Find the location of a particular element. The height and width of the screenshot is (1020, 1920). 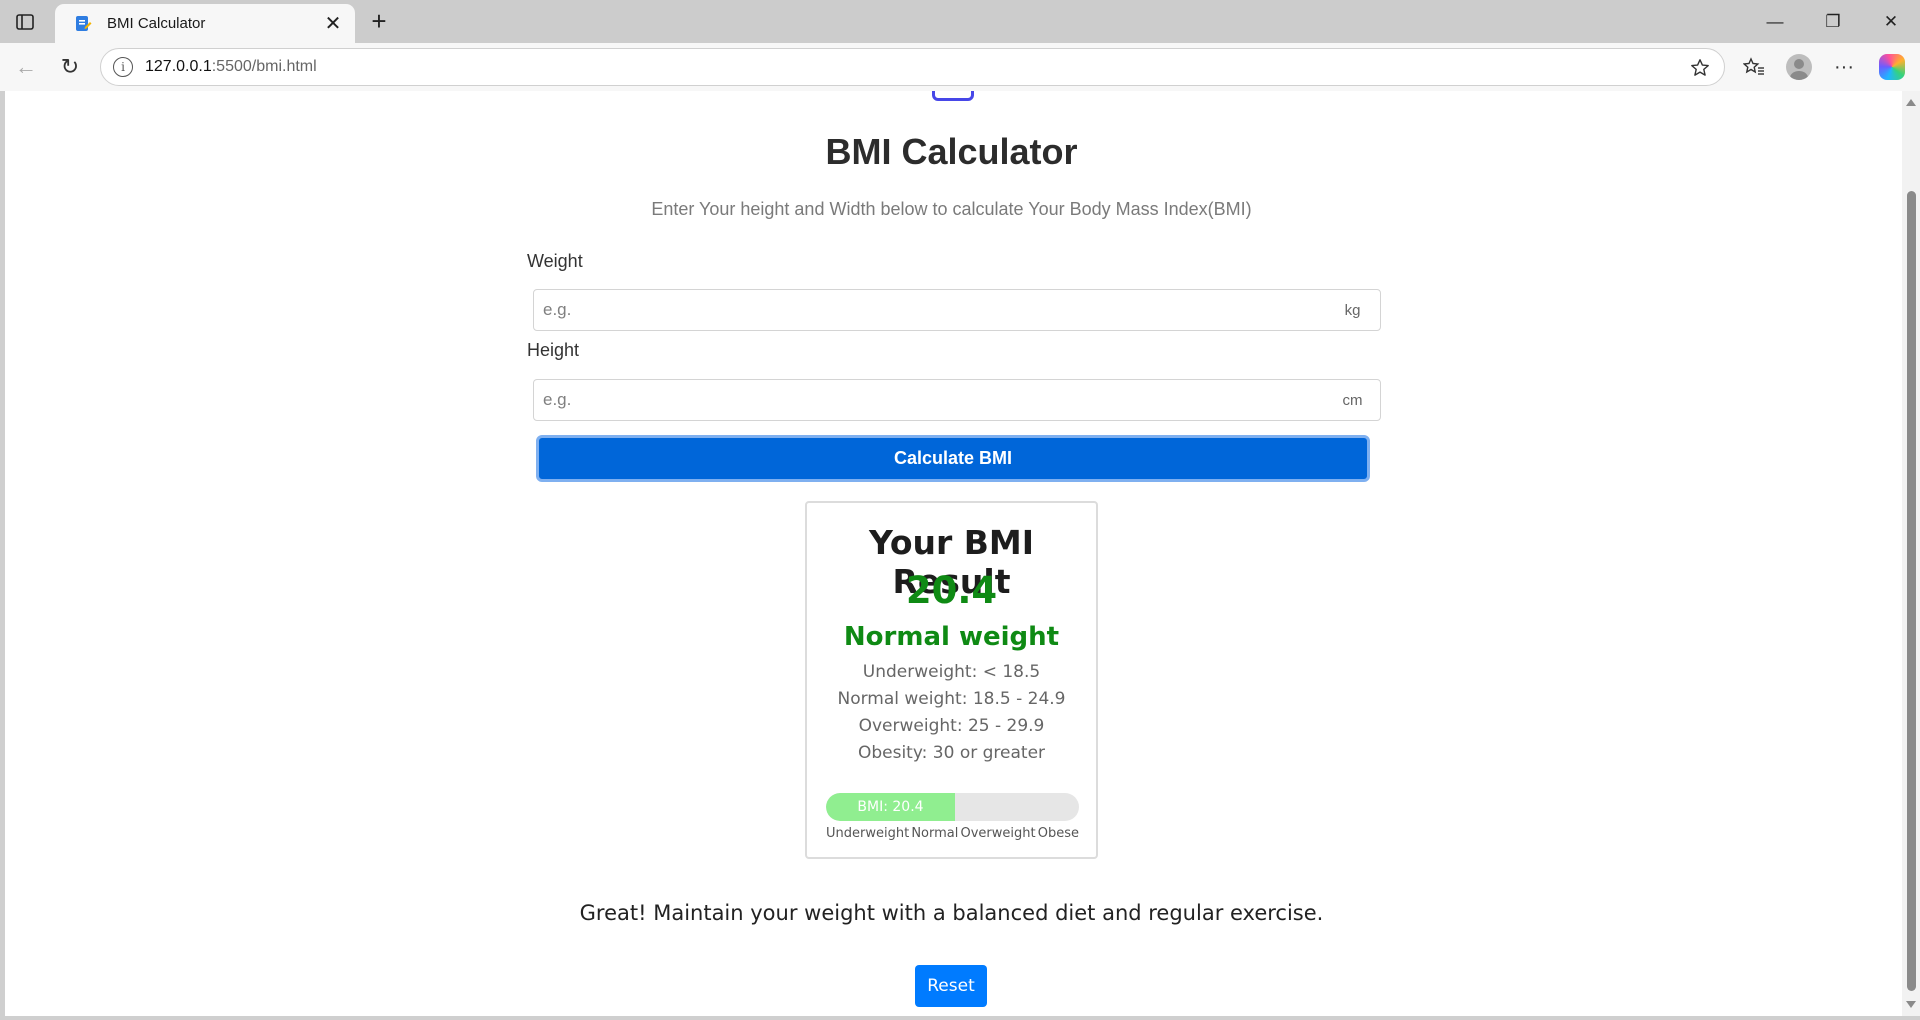

window-controls: ― ❐ ✕ is located at coordinates (1833, 21).